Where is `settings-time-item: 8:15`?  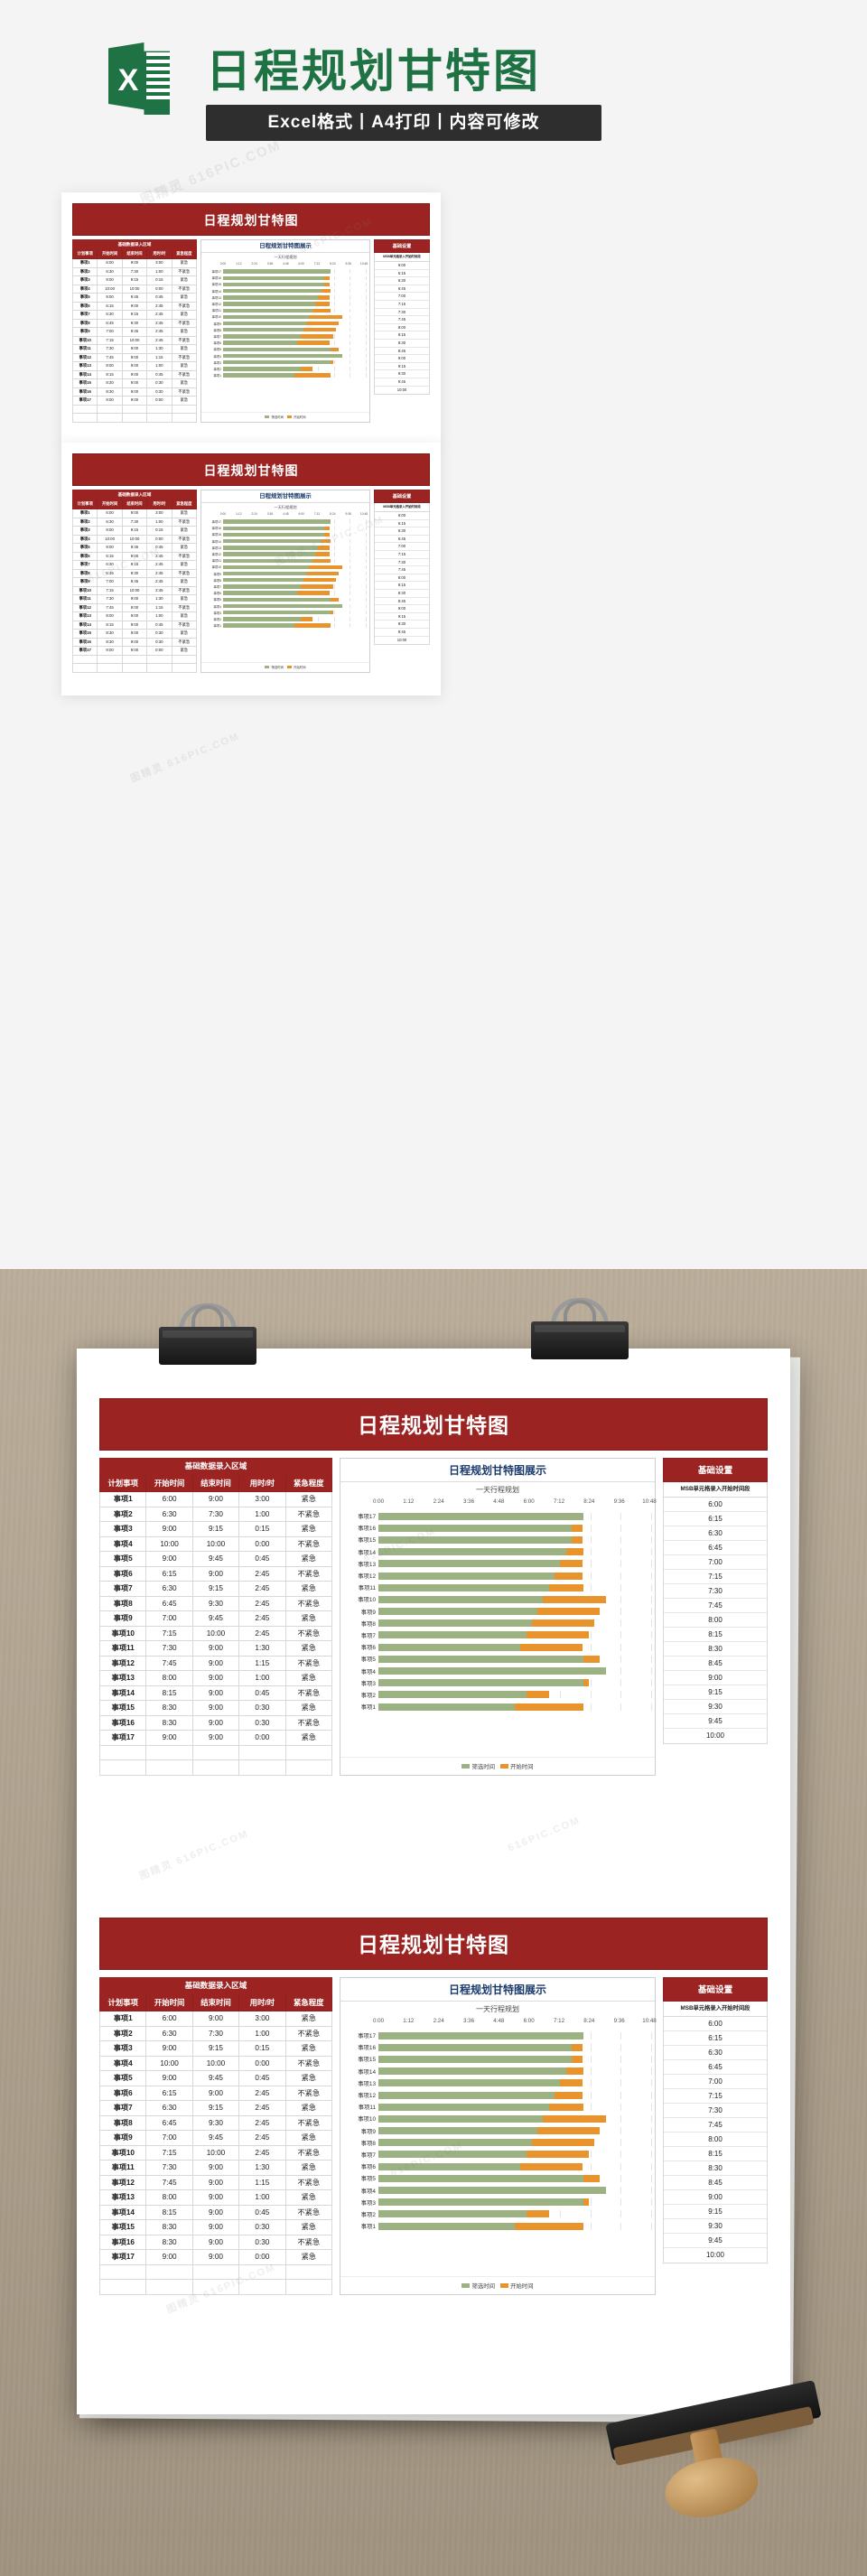
settings-time-item: 8:15 is located at coordinates (402, 586).